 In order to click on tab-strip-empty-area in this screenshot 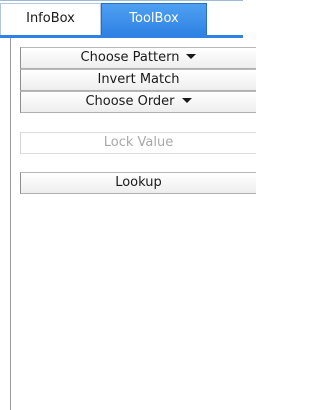, I will do `click(225, 19)`.